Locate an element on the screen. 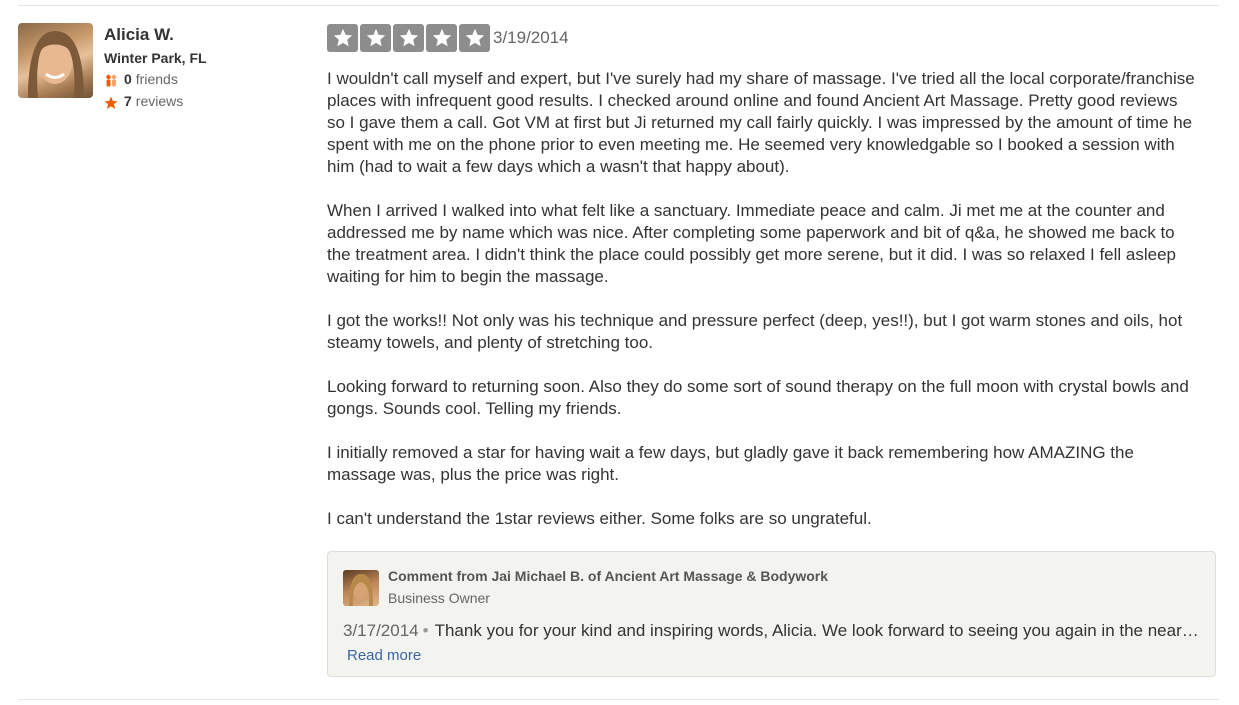  friends-icon is located at coordinates (111, 79).